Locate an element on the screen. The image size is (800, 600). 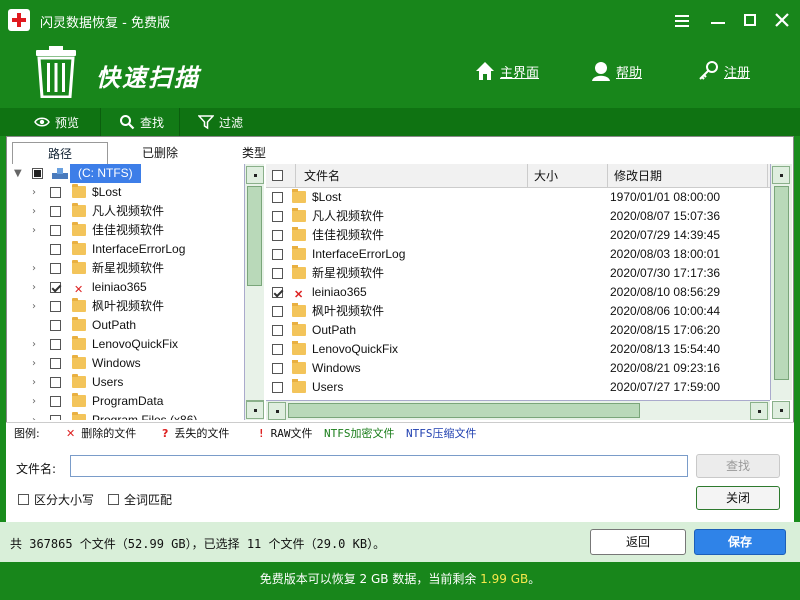
tree-item: › ProgramData is located at coordinates (126, 401).